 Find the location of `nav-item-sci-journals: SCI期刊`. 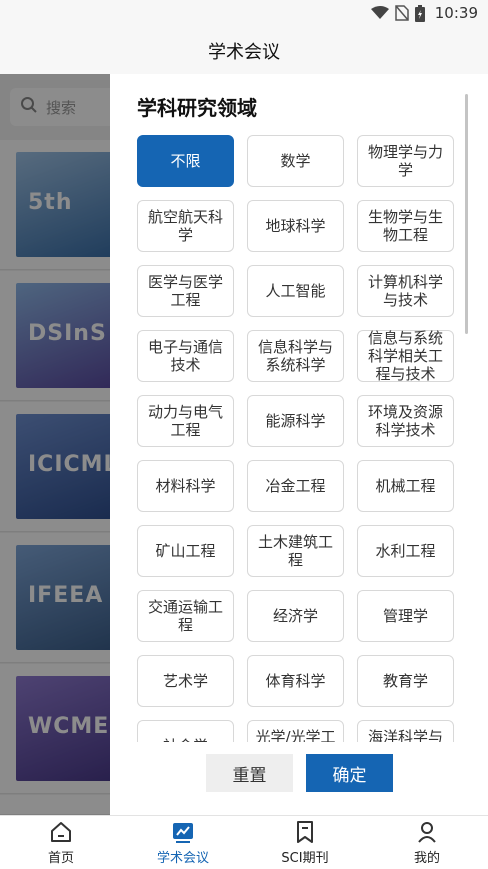

nav-item-sci-journals: SCI期刊 is located at coordinates (305, 842).